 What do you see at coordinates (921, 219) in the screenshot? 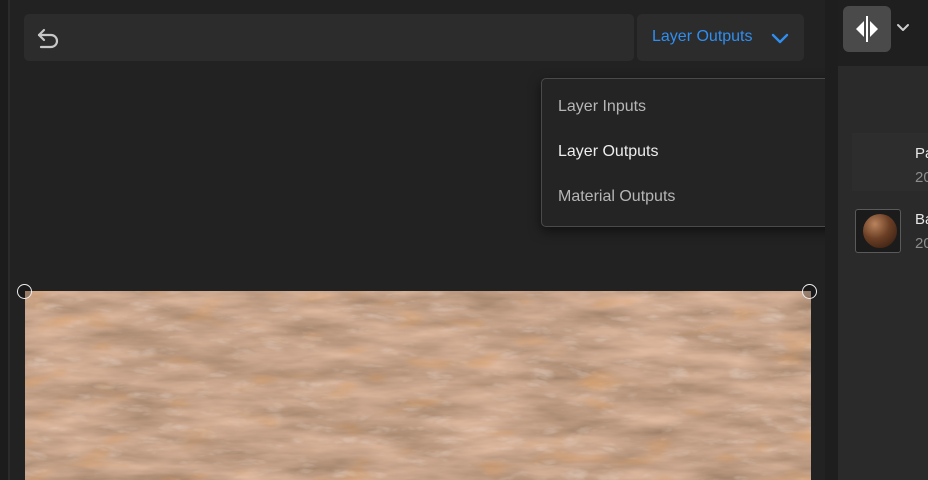
I see `list-item-title: Ba` at bounding box center [921, 219].